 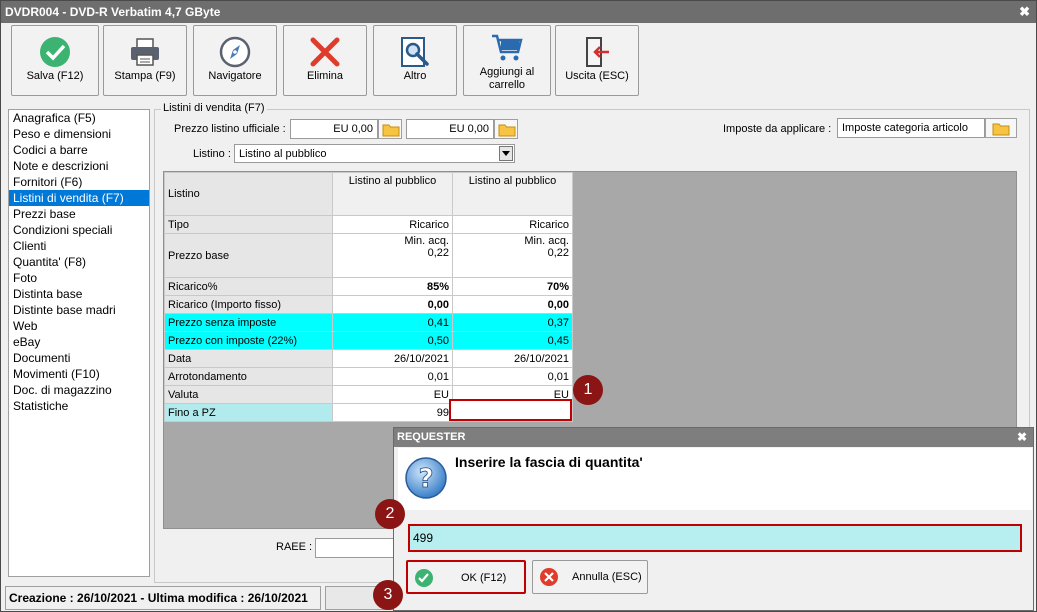 I want to click on exit-button-label: Uscita (ESC), so click(x=597, y=76).